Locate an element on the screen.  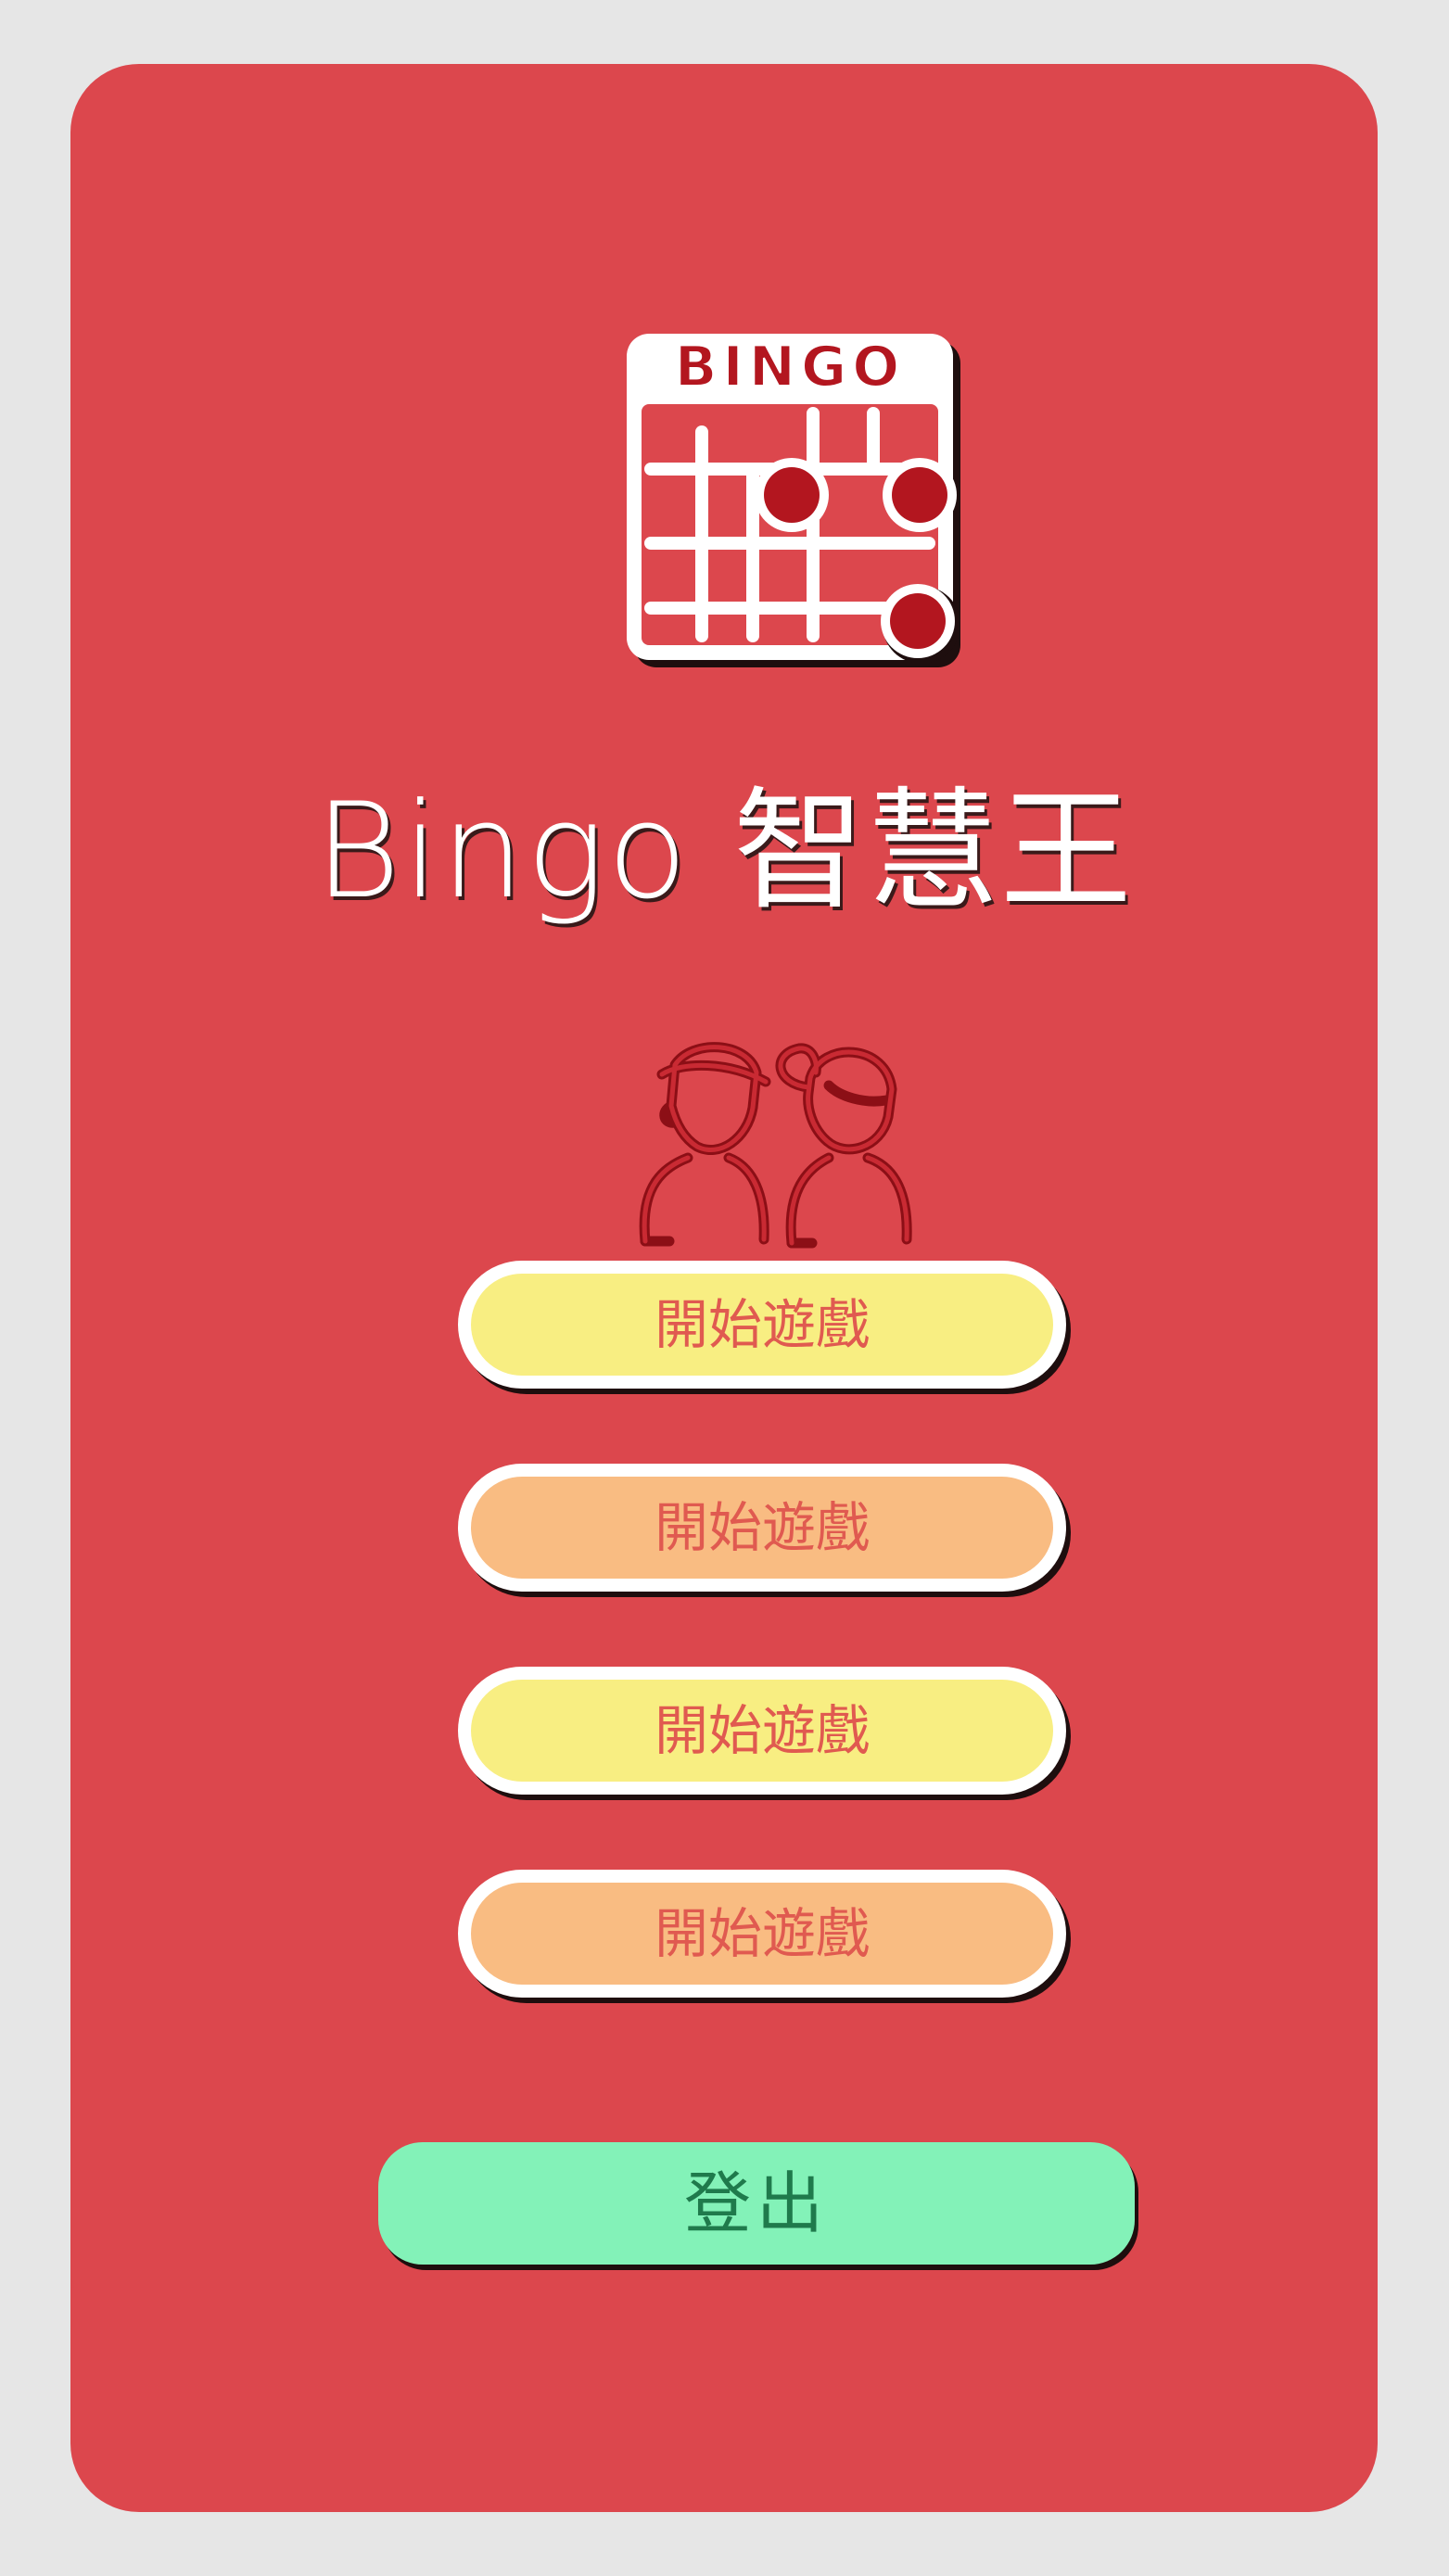
start-game-button-4: 開始遊戲 is located at coordinates (762, 1934).